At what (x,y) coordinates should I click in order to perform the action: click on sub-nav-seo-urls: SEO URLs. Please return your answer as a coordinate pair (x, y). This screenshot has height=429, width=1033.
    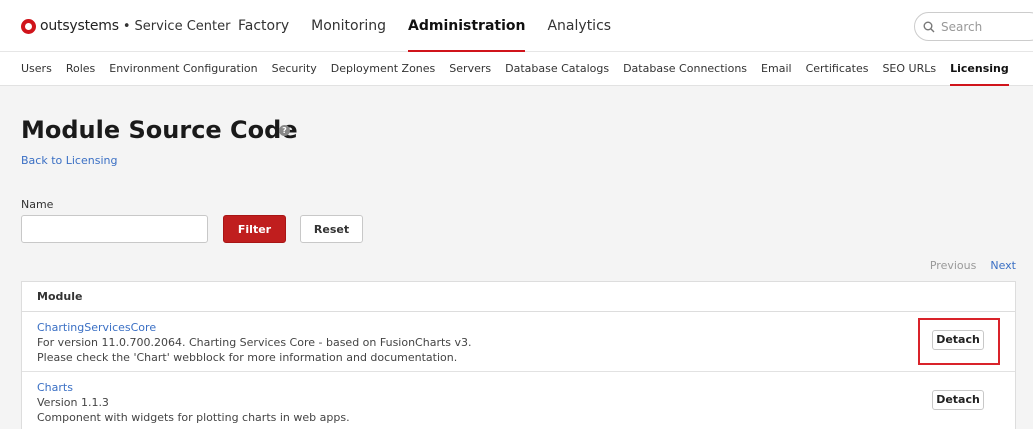
    Looking at the image, I should click on (909, 69).